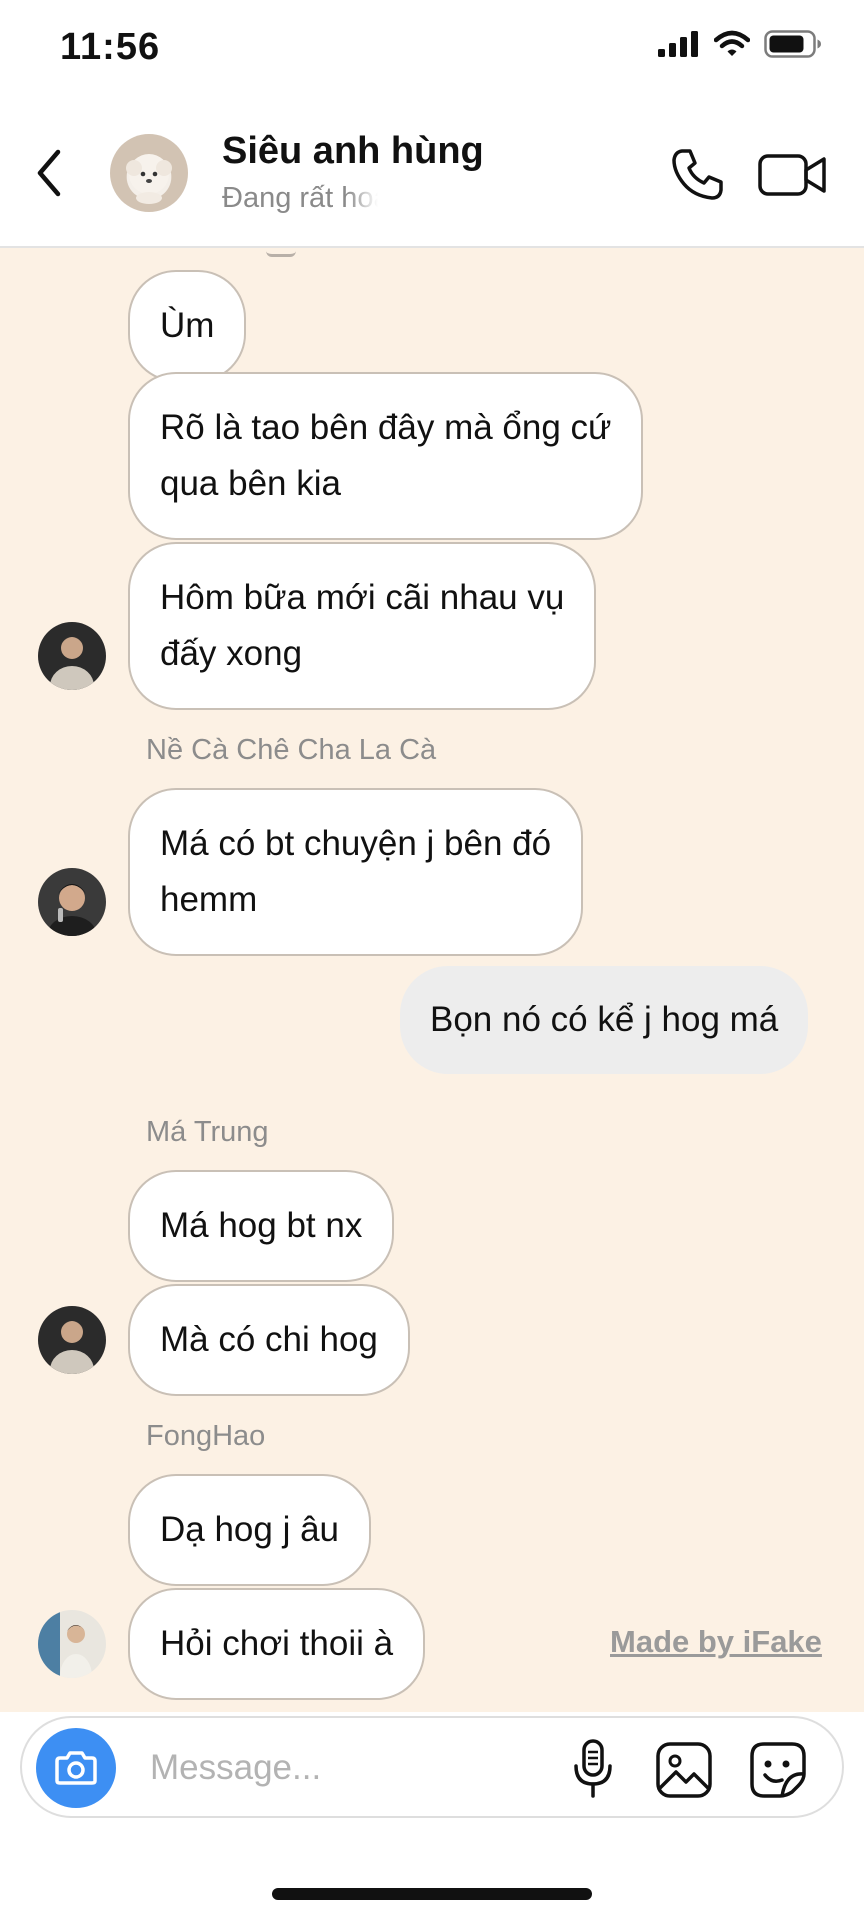 This screenshot has height=1920, width=864. I want to click on puppy-avatar-icon, so click(149, 179).